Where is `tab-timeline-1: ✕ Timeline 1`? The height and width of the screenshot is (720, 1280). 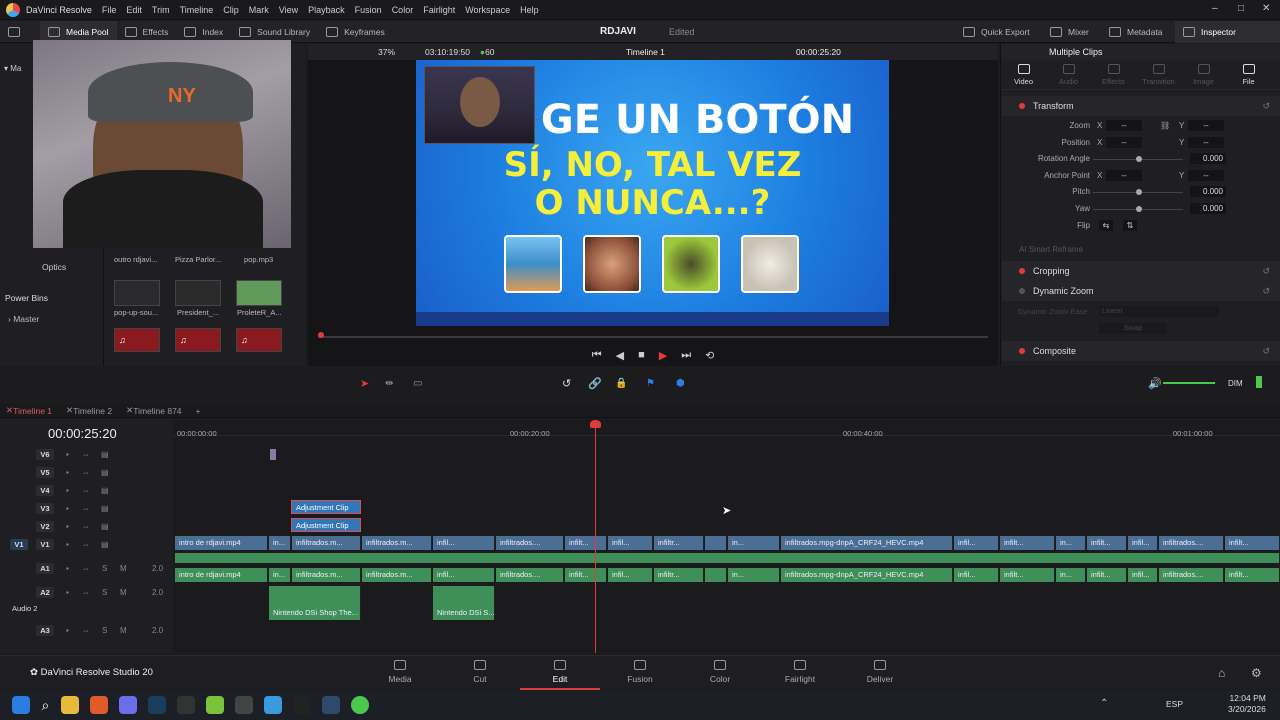
tab-timeline-1: ✕ Timeline 1 is located at coordinates (29, 410).